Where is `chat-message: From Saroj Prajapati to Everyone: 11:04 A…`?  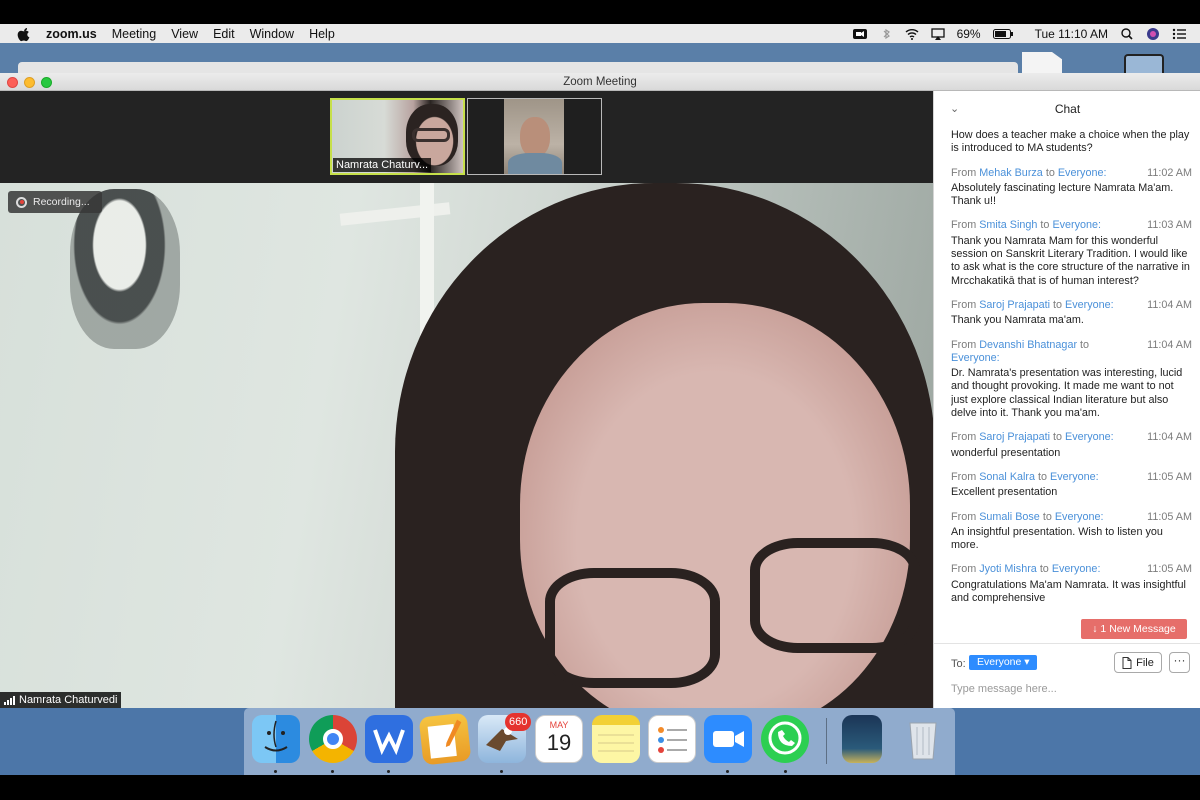 chat-message: From Saroj Prajapati to Everyone: 11:04 A… is located at coordinates (1071, 445).